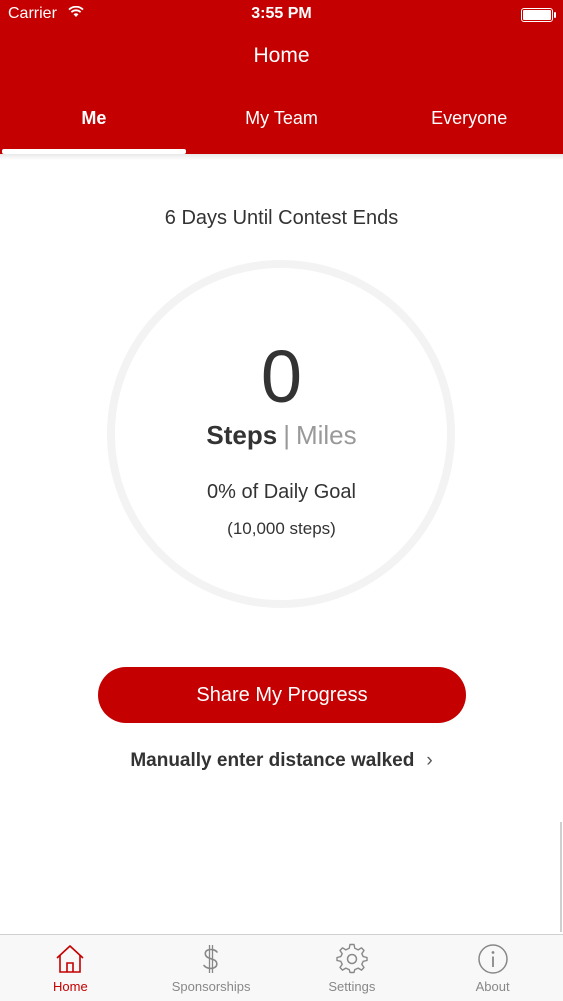  What do you see at coordinates (241, 435) in the screenshot?
I see `unit-steps: Steps` at bounding box center [241, 435].